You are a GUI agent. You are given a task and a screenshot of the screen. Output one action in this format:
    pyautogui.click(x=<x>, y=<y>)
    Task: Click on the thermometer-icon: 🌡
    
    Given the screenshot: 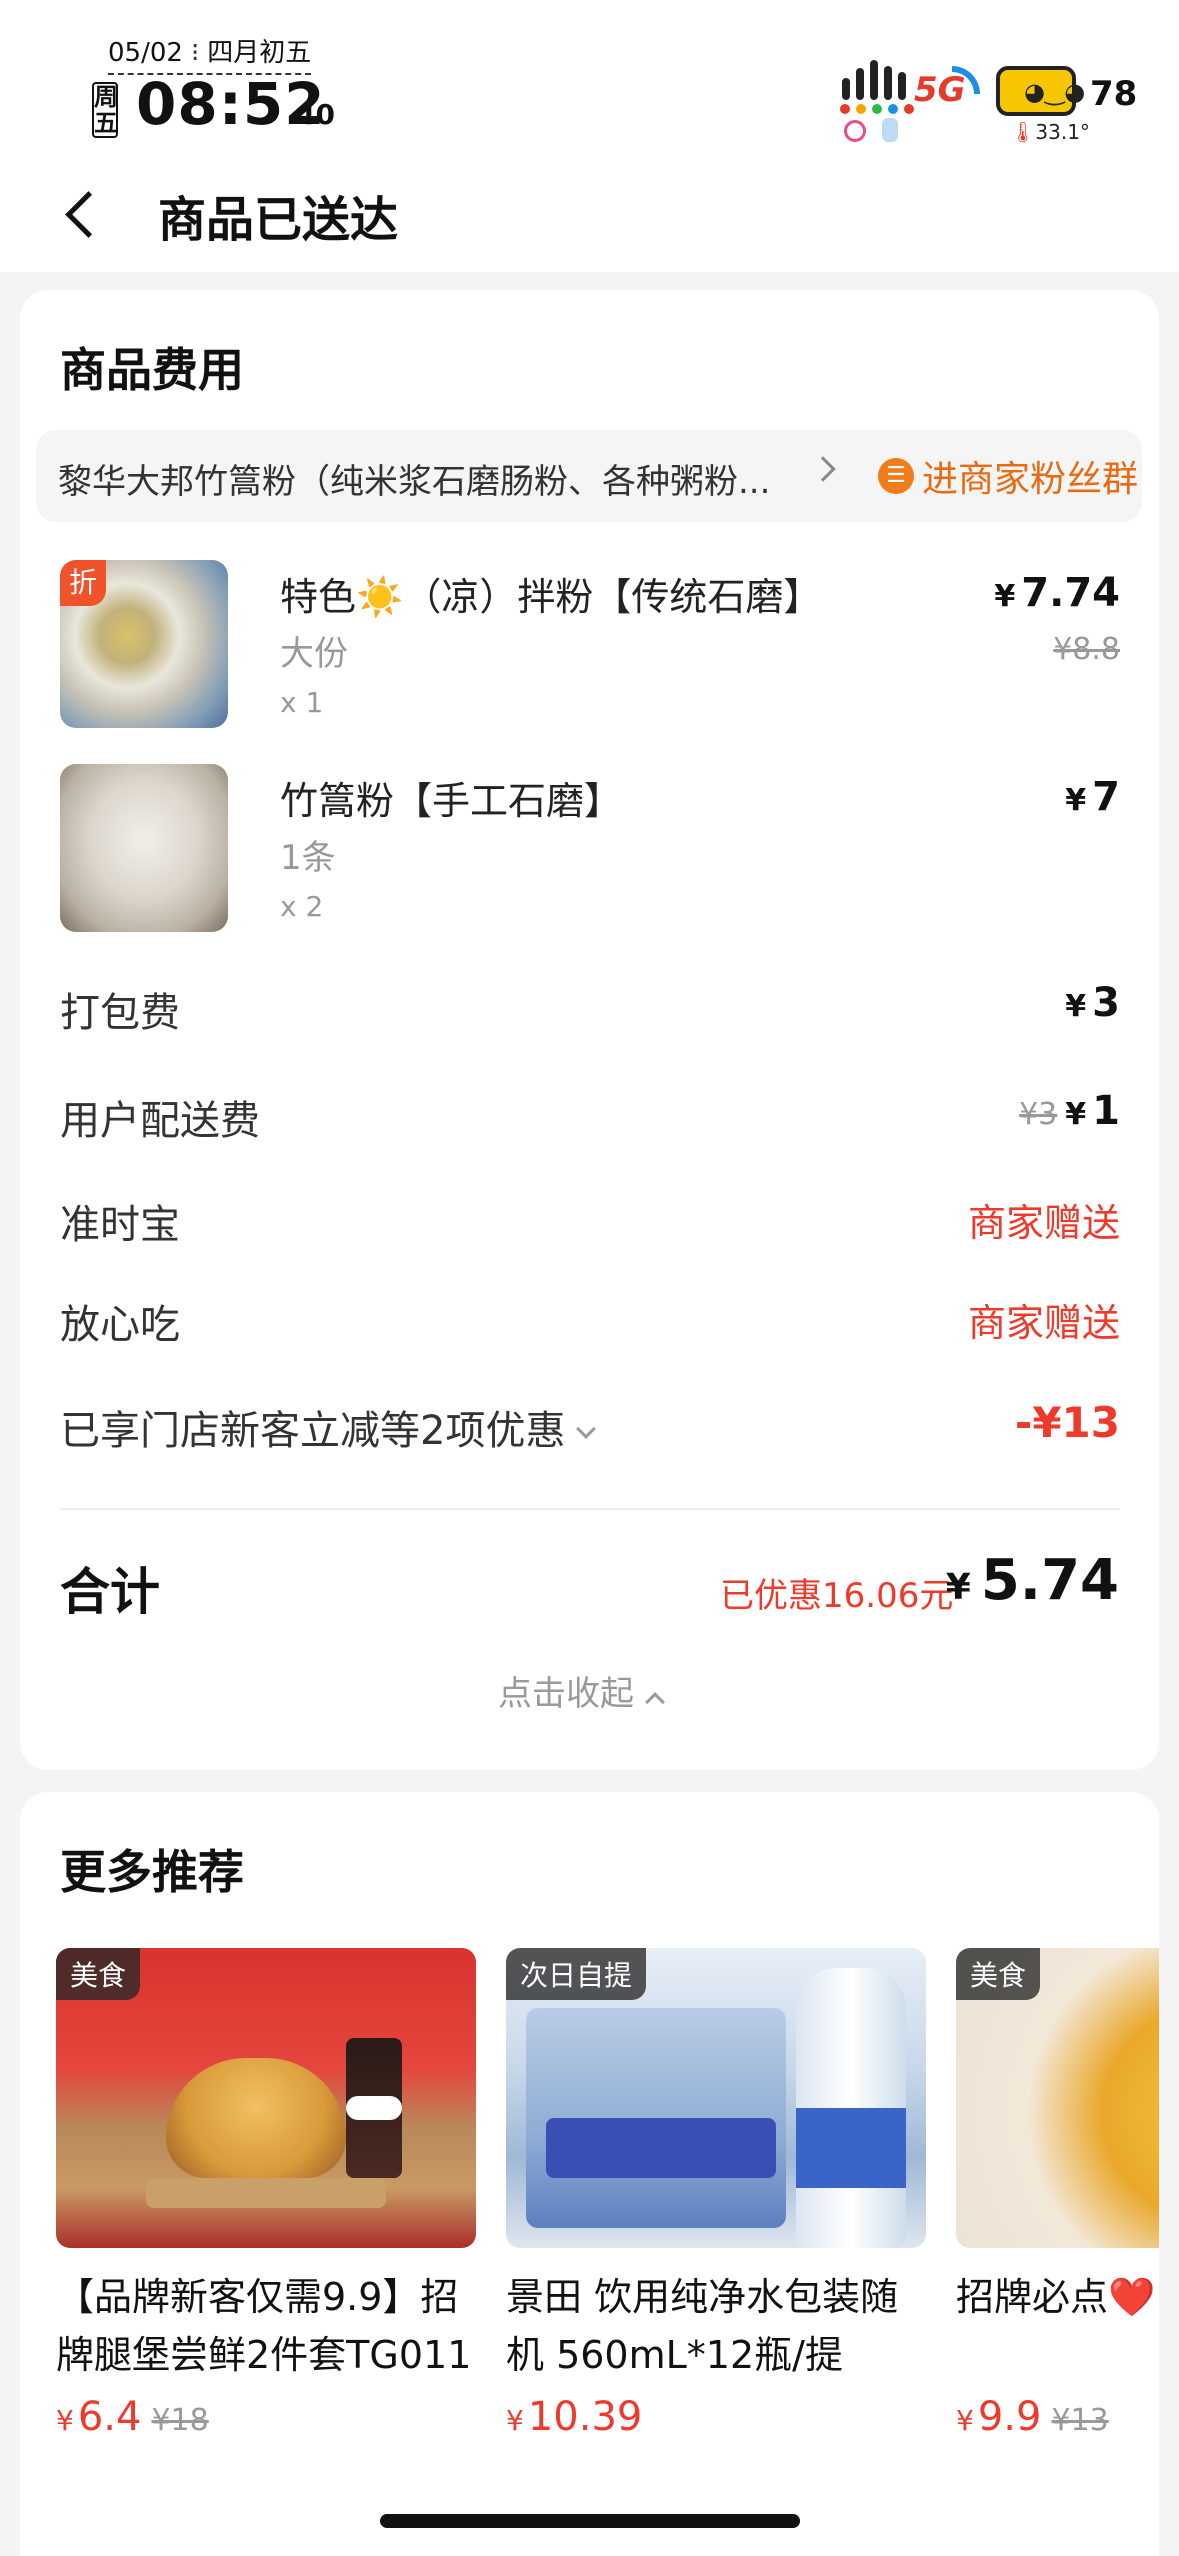 What is the action you would take?
    pyautogui.click(x=1023, y=132)
    